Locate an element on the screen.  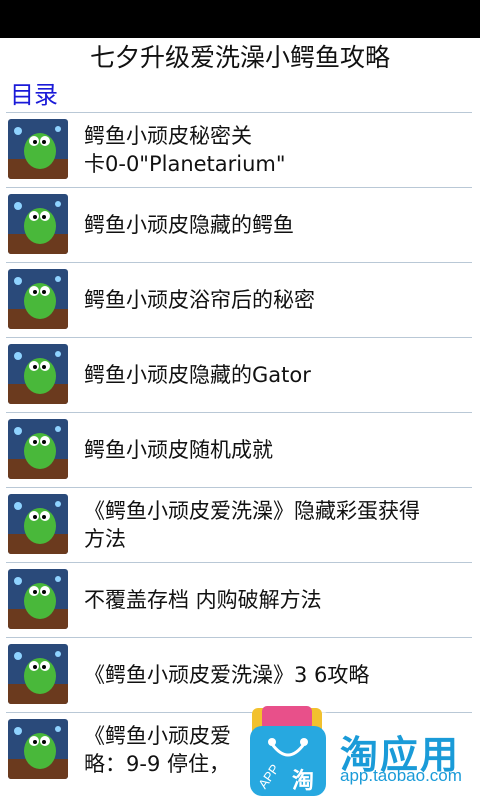
list-item: 鳄鱼小顽皮秘密关 卡0-0"Planetarium" is located at coordinates (239, 149).